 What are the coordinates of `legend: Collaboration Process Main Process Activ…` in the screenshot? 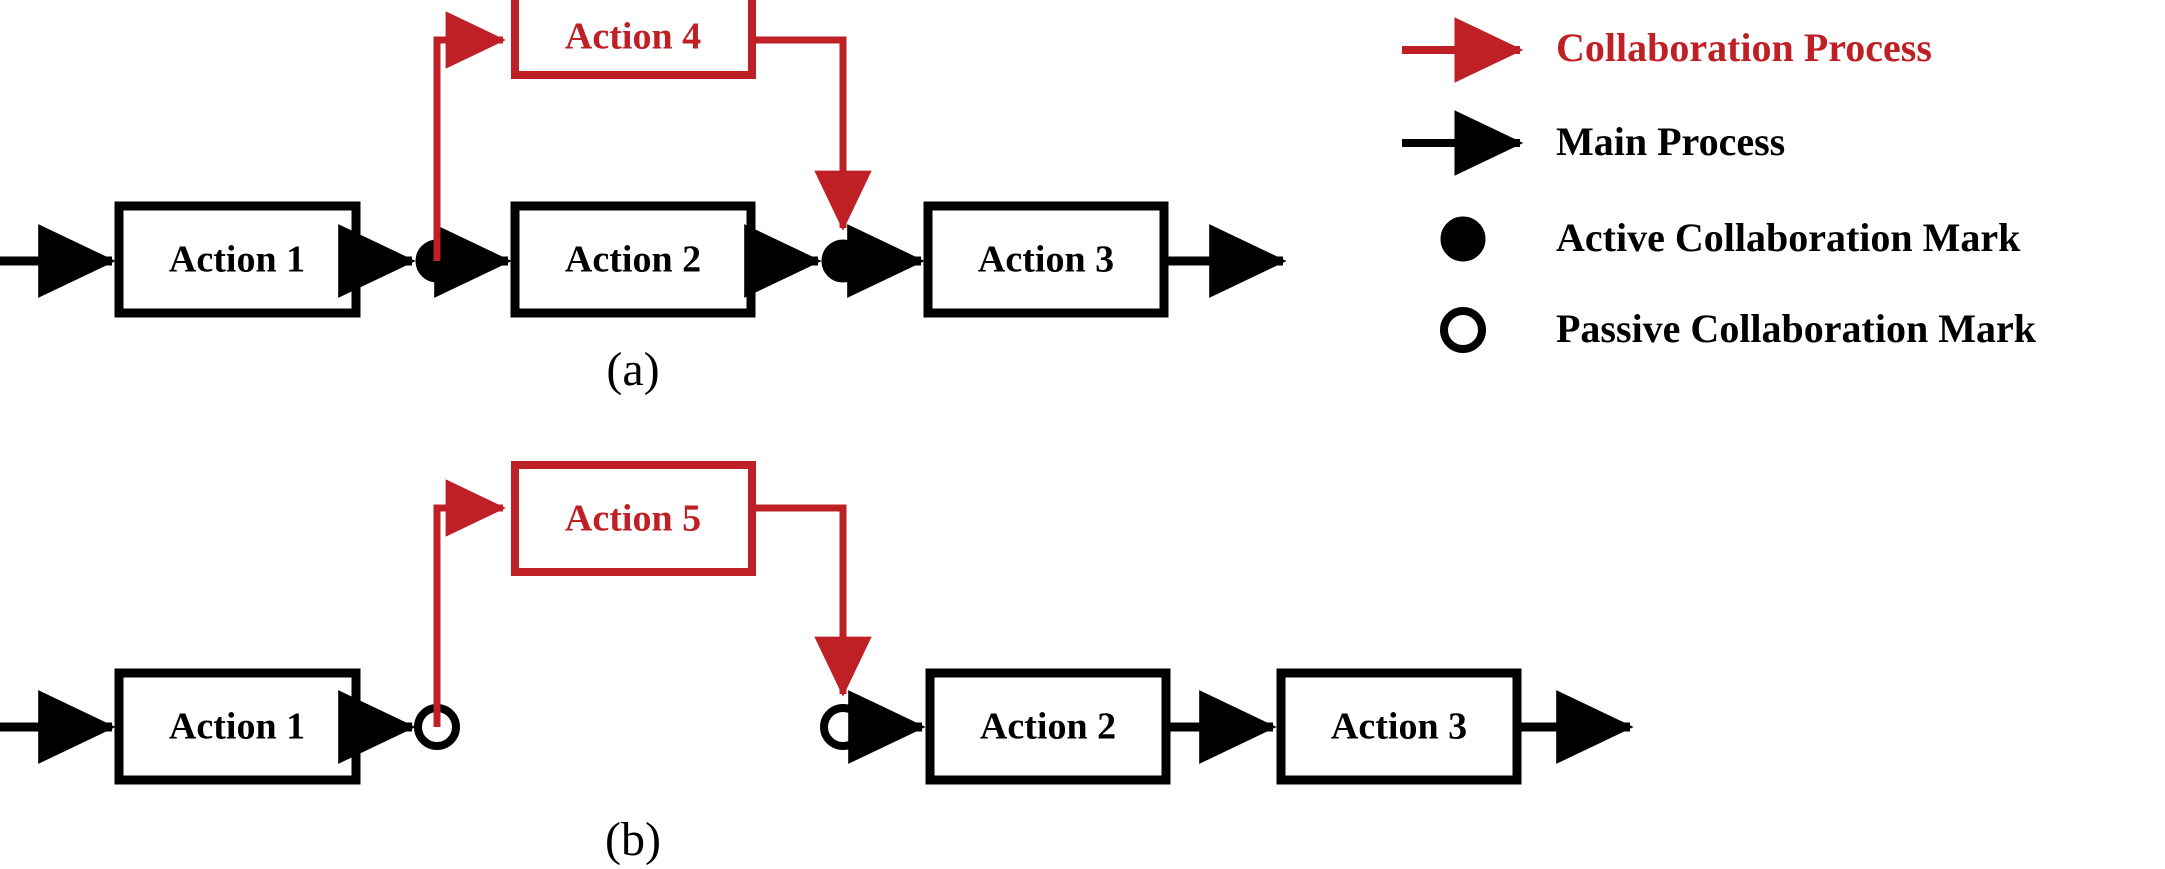 It's located at (1719, 185).